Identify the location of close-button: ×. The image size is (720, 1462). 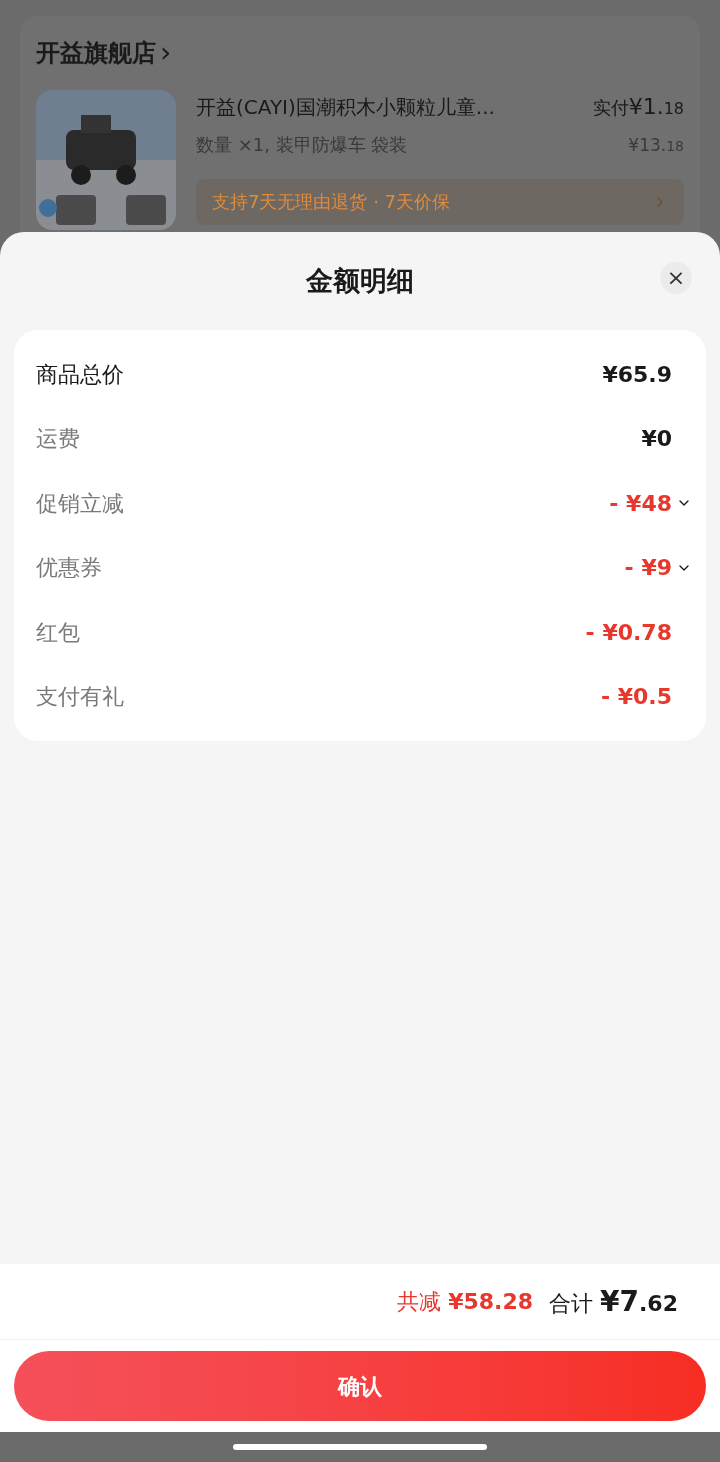
(676, 278).